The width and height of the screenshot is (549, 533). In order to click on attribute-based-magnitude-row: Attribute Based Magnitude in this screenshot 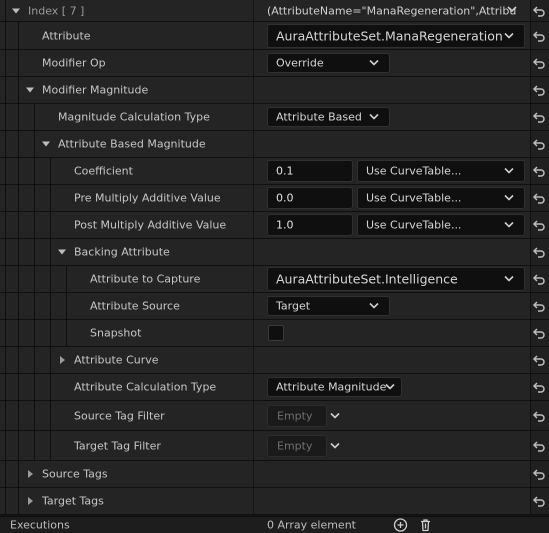, I will do `click(274, 144)`.